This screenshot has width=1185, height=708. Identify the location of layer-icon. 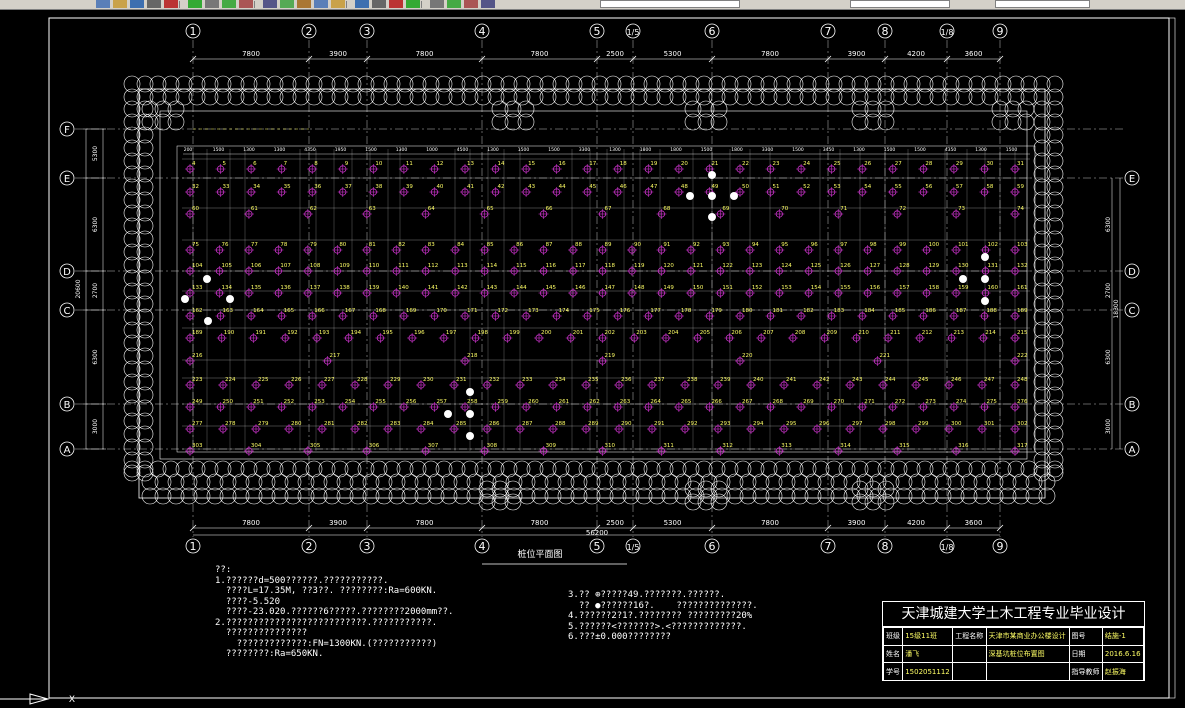
(379, 4).